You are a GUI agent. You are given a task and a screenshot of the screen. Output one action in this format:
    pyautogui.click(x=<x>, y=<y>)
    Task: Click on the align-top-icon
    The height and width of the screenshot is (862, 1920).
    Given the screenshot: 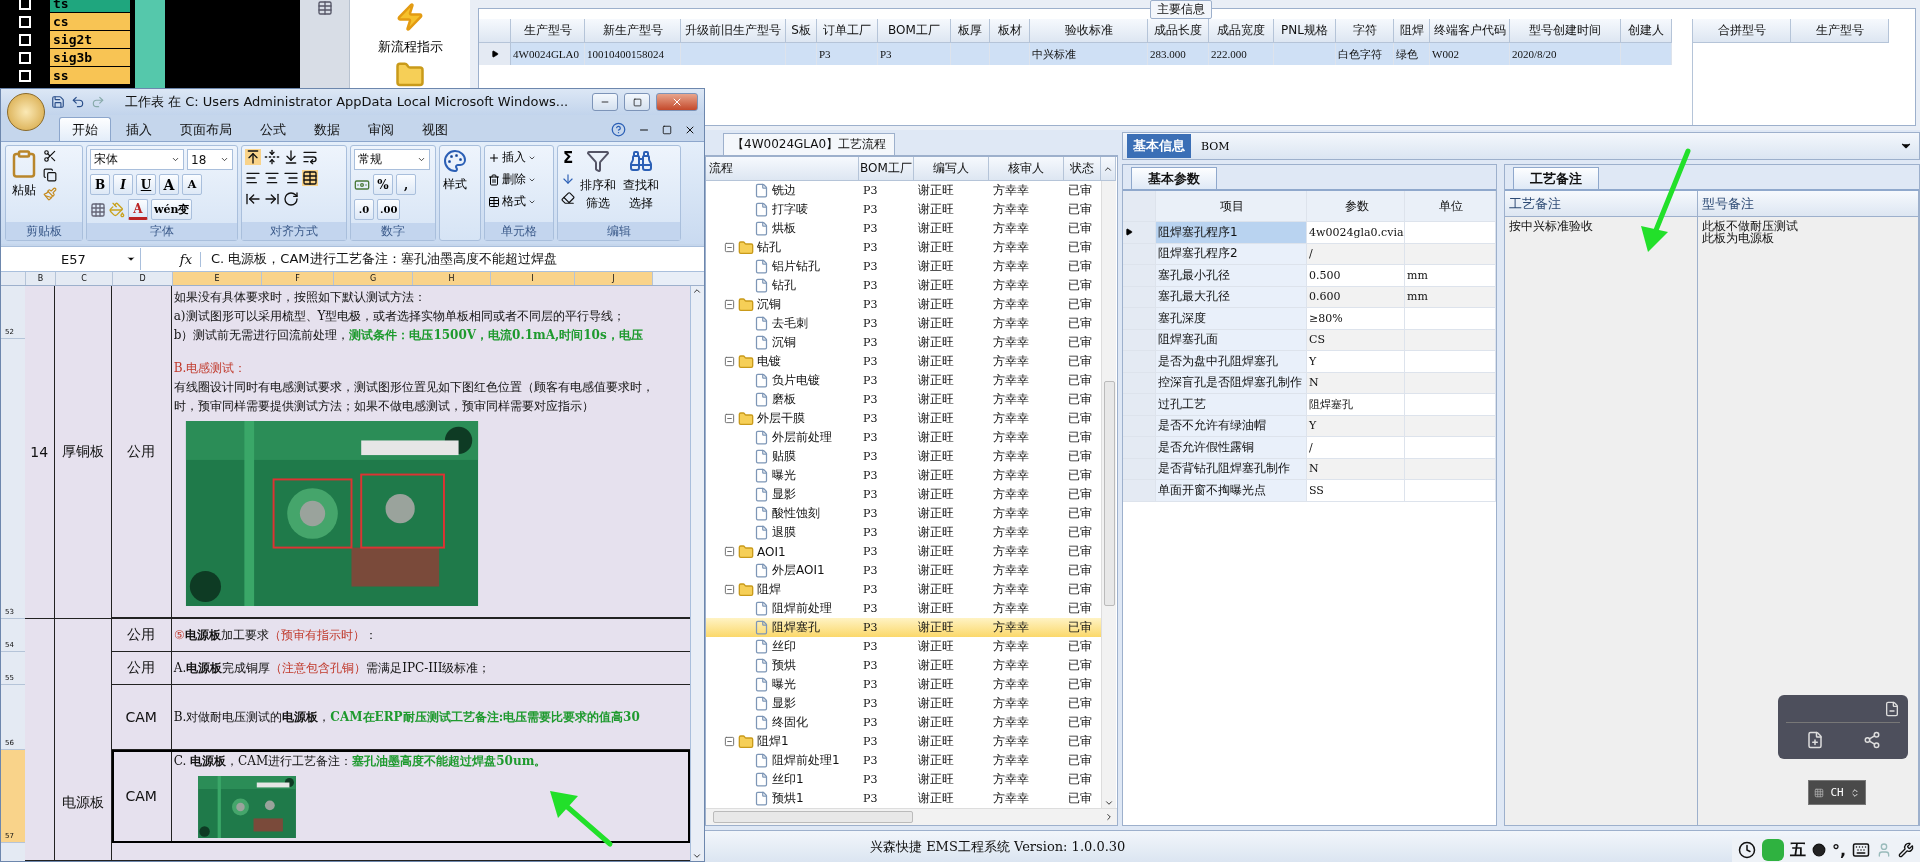 What is the action you would take?
    pyautogui.click(x=253, y=157)
    